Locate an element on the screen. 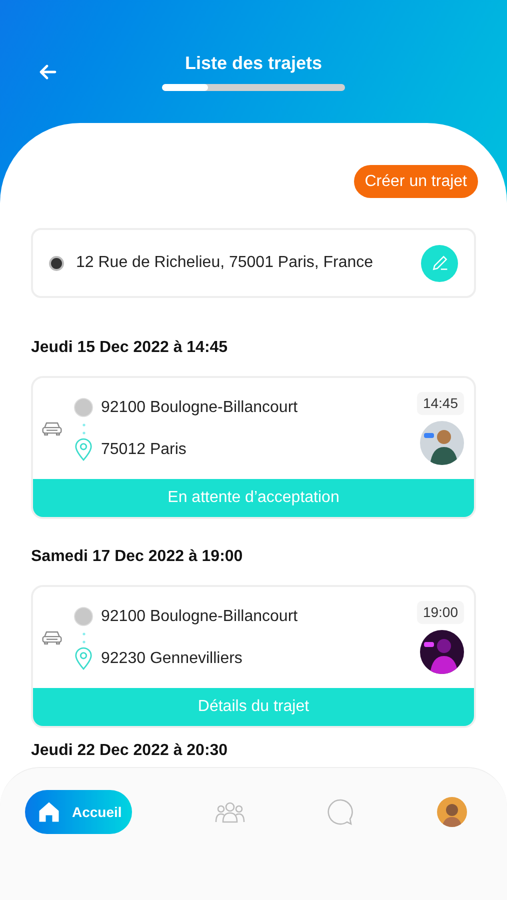 This screenshot has width=507, height=900. profile-avatar is located at coordinates (451, 812).